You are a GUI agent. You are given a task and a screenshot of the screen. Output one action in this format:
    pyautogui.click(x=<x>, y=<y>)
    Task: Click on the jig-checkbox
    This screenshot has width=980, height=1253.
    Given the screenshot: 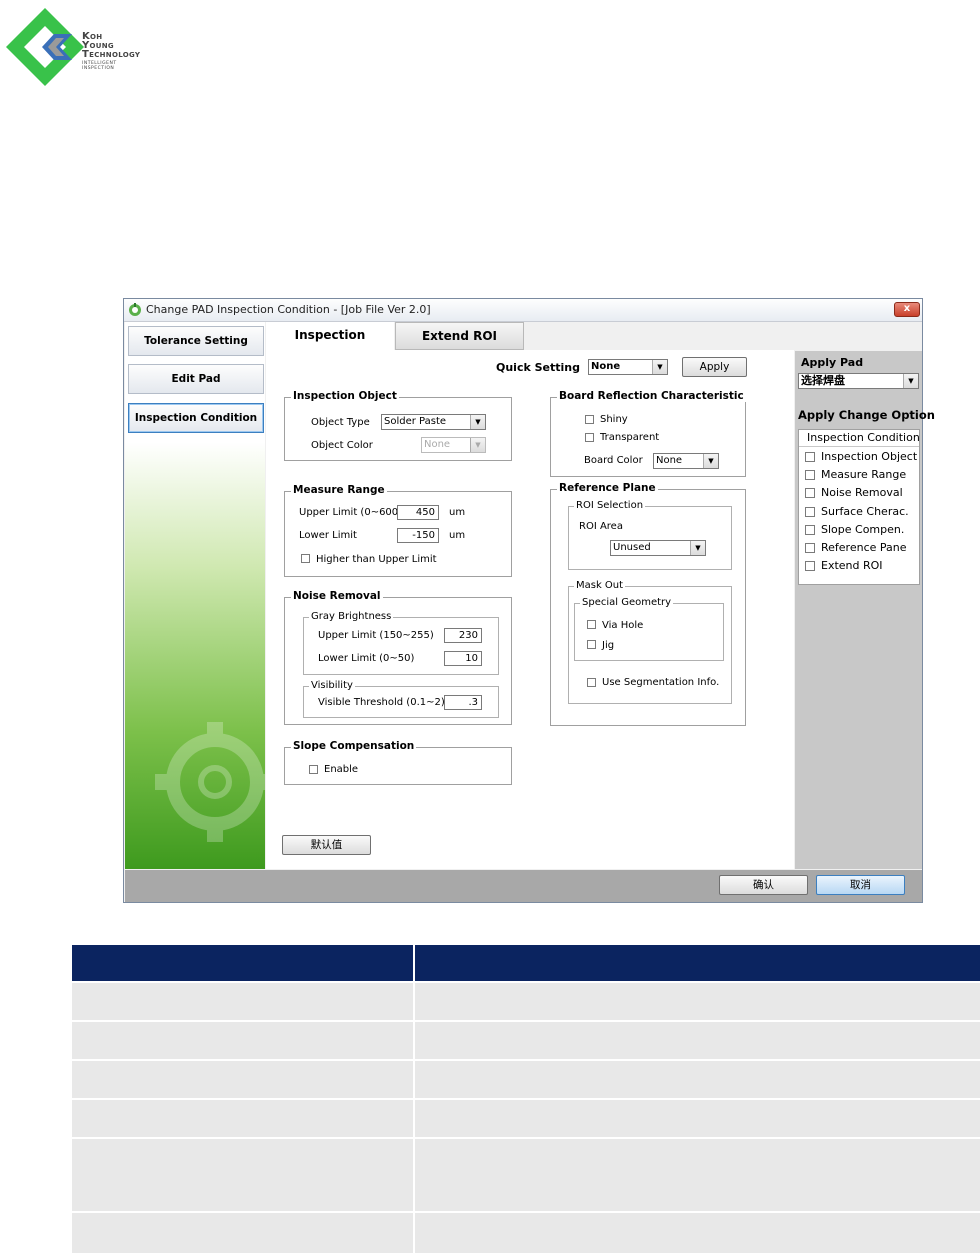 What is the action you would take?
    pyautogui.click(x=591, y=644)
    